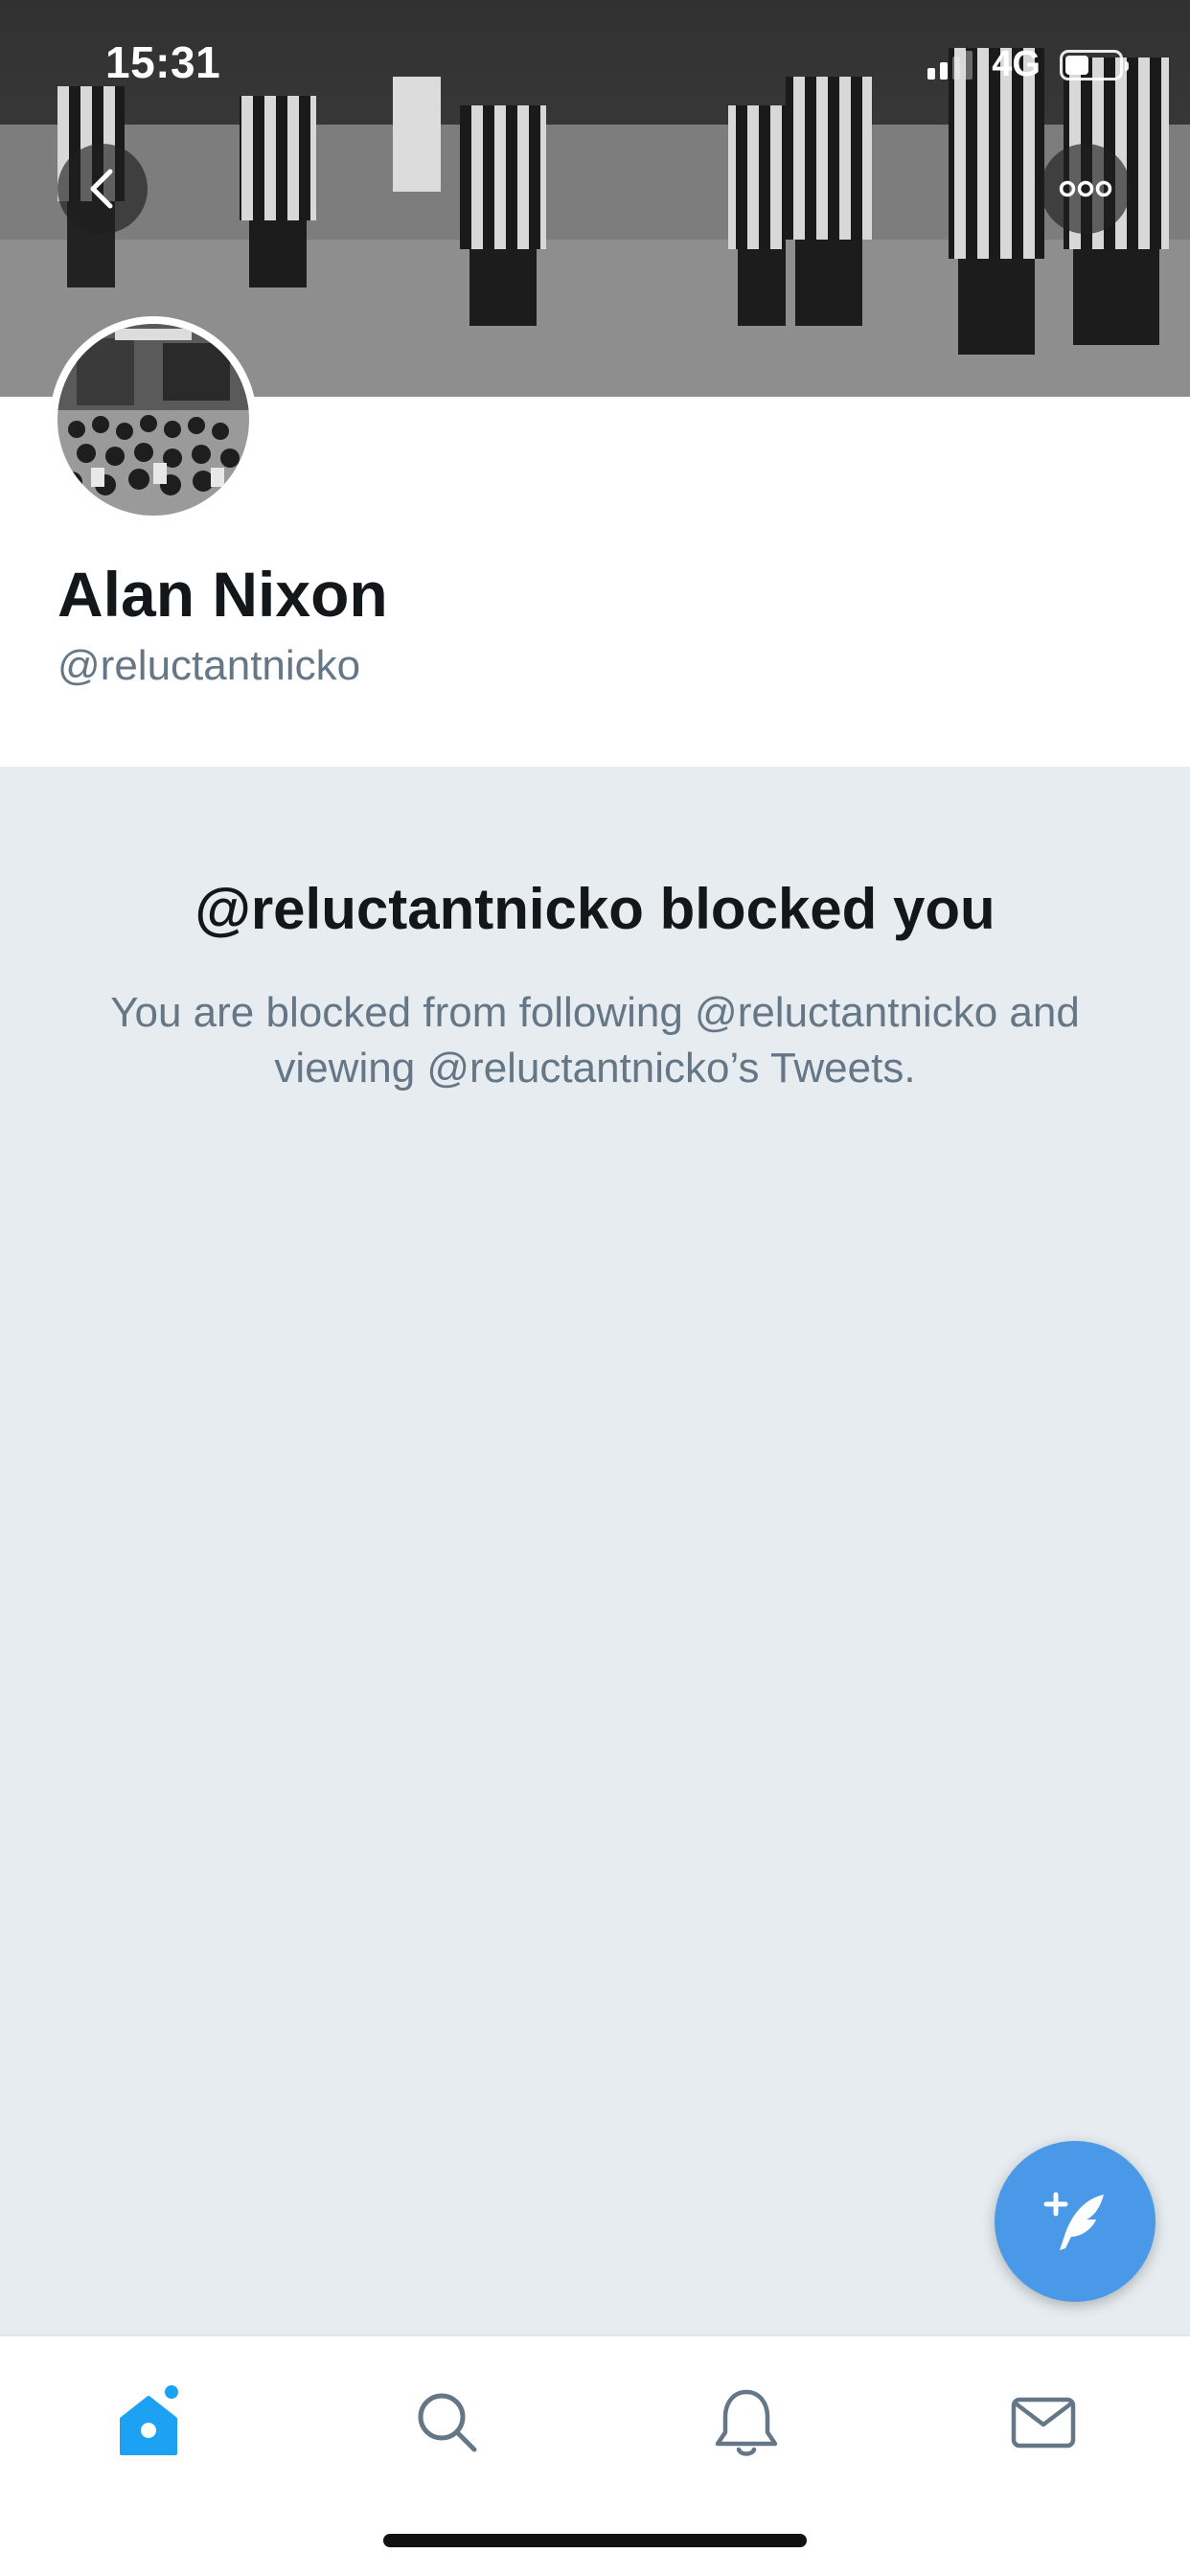 The width and height of the screenshot is (1190, 2576). I want to click on status-indicators: 4G, so click(1028, 64).